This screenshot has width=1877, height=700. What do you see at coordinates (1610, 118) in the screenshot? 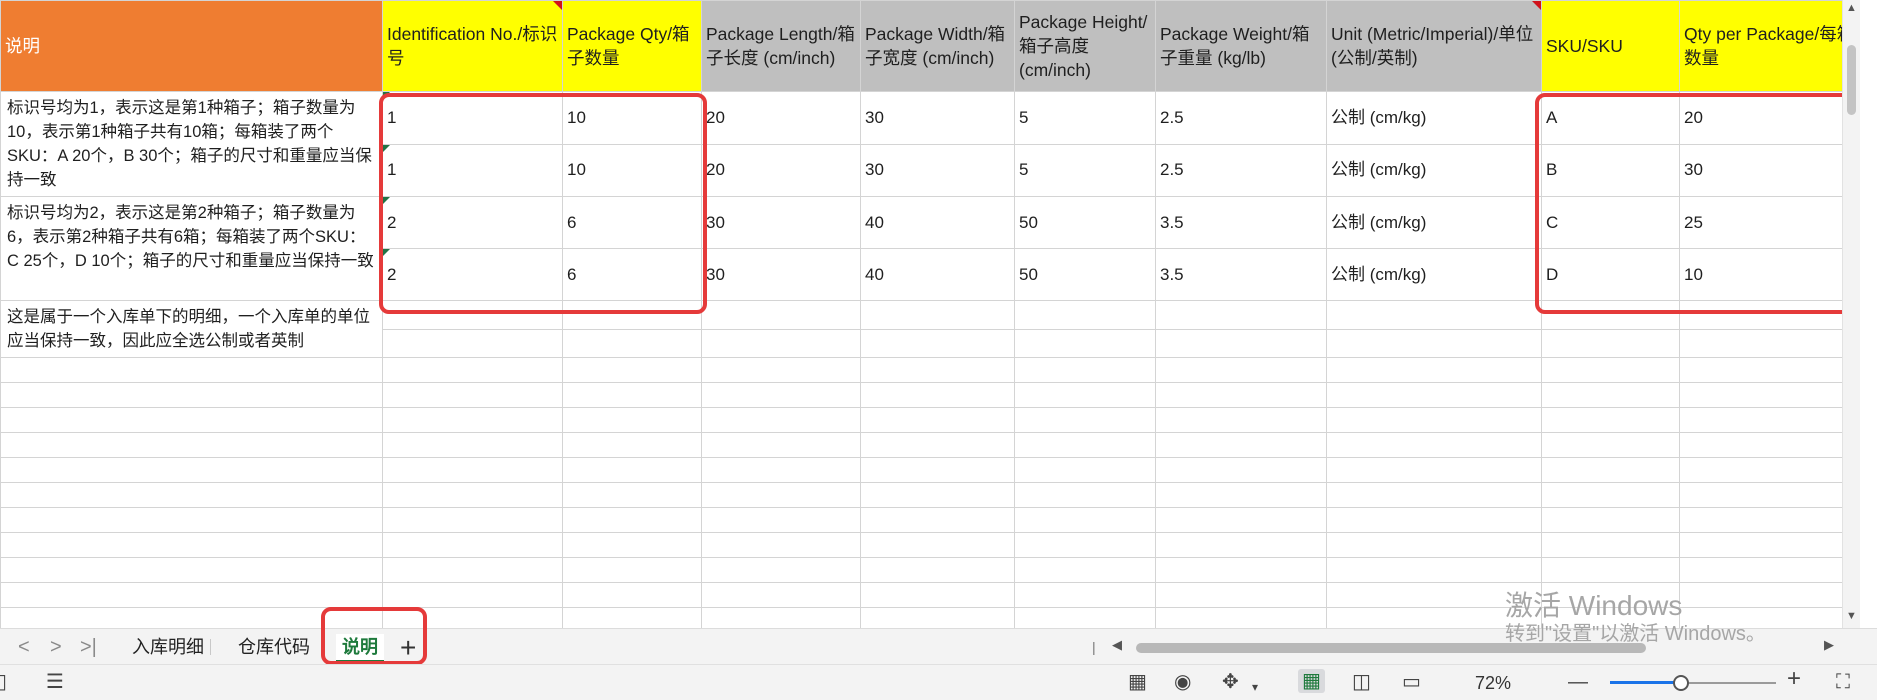
I see `table-cell: A` at bounding box center [1610, 118].